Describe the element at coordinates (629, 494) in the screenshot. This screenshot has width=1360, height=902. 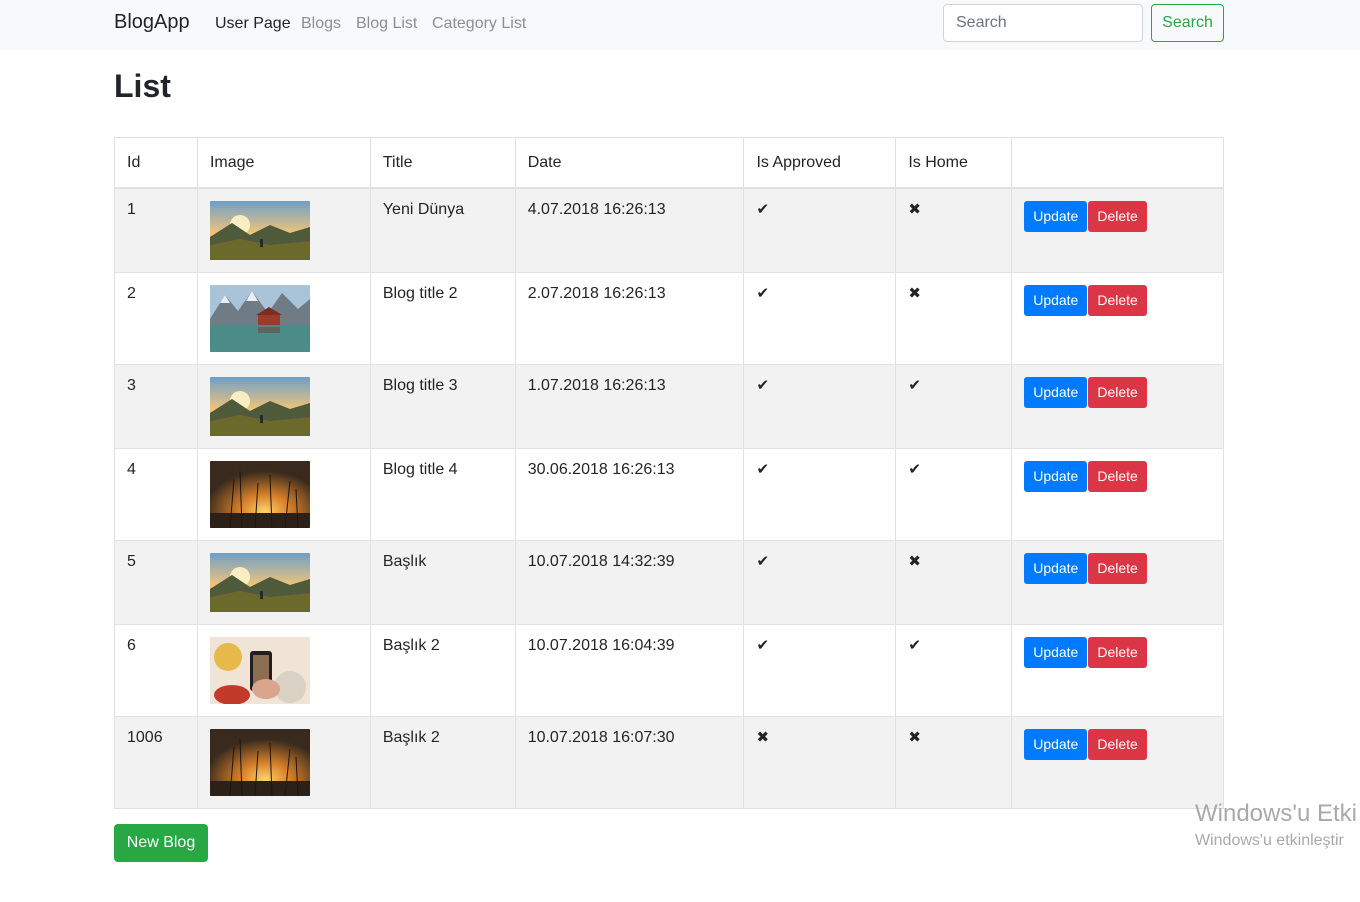
I see `cell-date: 30.06.2018 16:26:13` at that location.